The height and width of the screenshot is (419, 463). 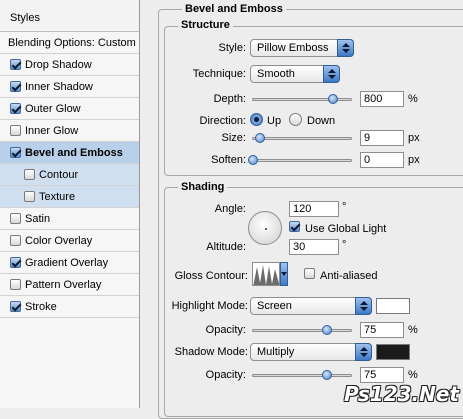 What do you see at coordinates (309, 273) in the screenshot?
I see `anti-aliased-checkbox` at bounding box center [309, 273].